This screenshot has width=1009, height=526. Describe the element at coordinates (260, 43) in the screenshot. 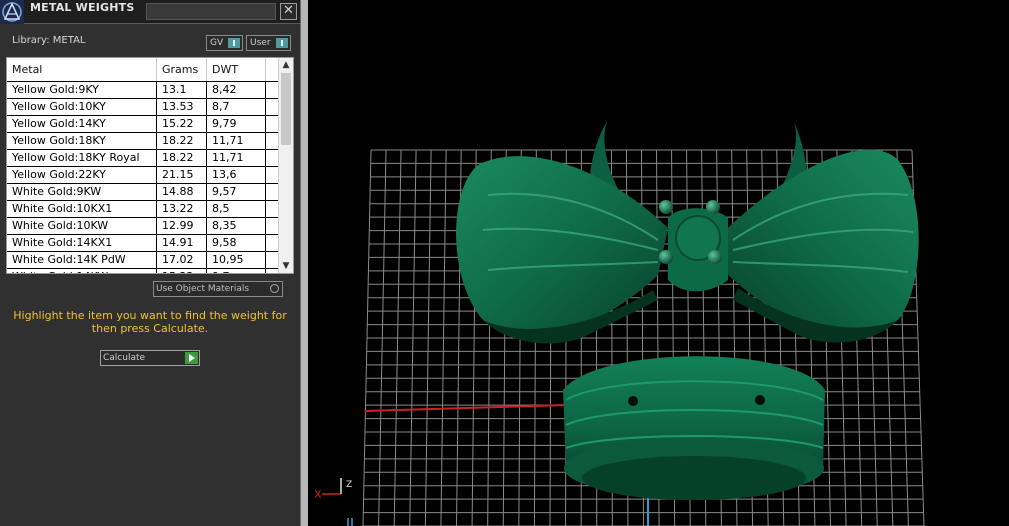

I see `user-toggle-label: User` at that location.